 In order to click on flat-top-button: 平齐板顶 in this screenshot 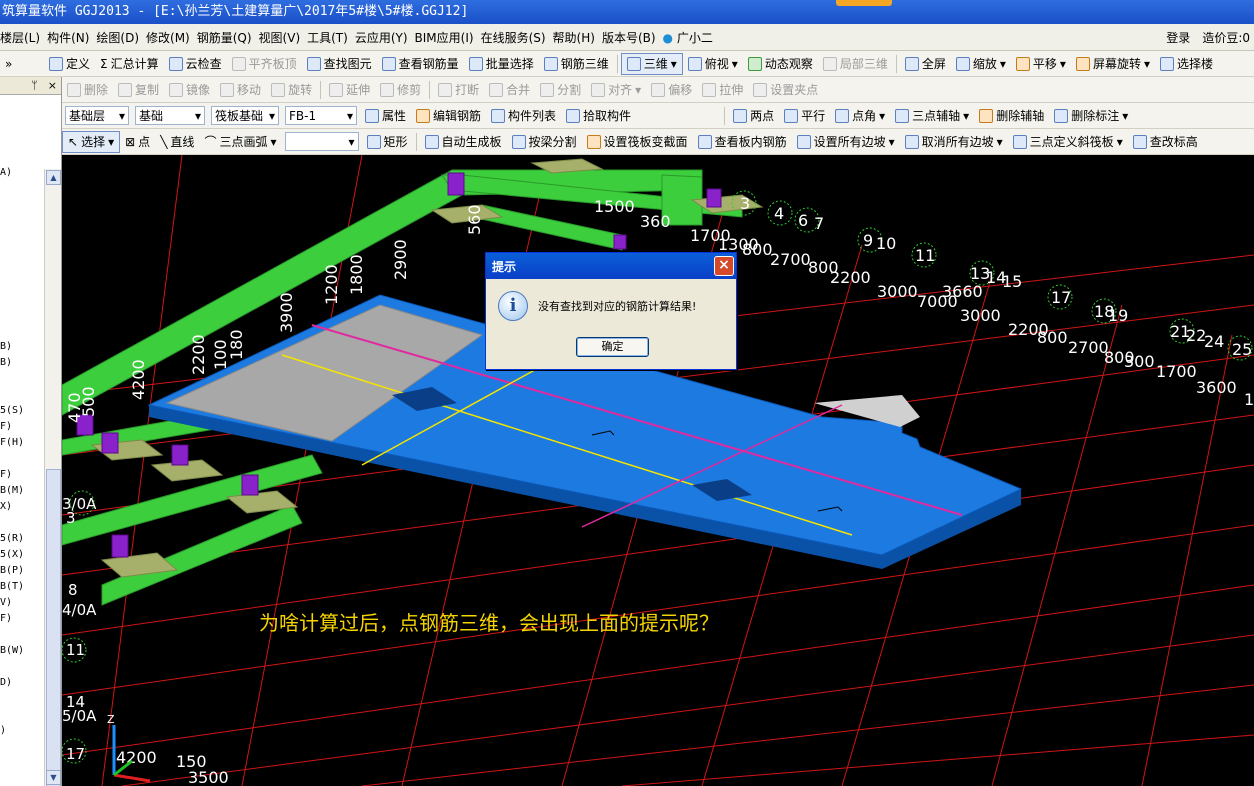, I will do `click(264, 64)`.